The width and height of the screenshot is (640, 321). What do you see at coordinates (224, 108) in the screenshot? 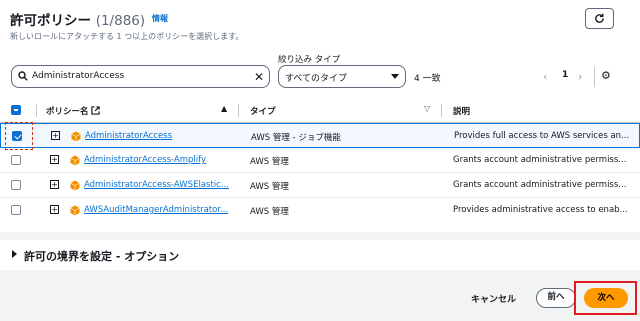
I see `sort-ascending-icon: ▲` at bounding box center [224, 108].